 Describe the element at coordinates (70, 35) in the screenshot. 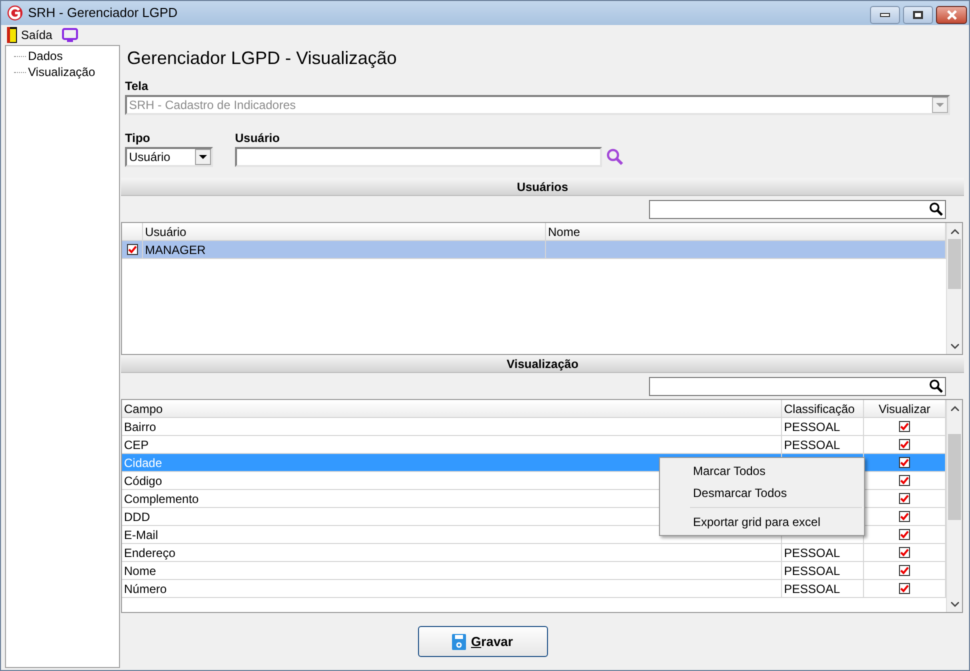

I see `monitor-icon` at that location.